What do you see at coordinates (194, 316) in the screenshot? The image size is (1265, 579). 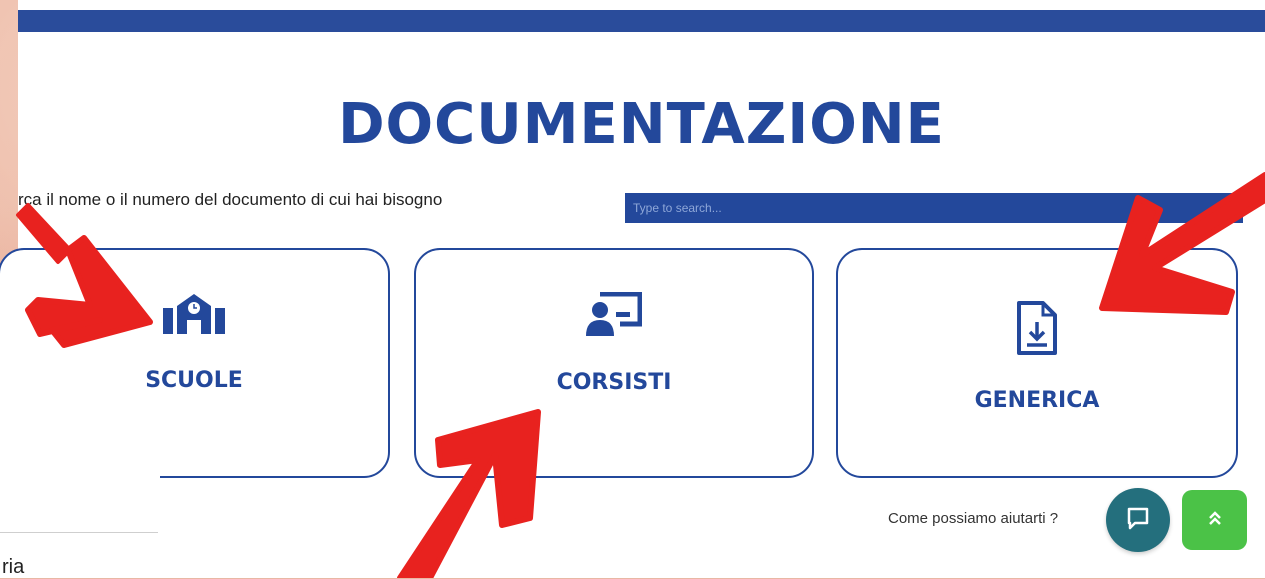 I see `school-icon` at bounding box center [194, 316].